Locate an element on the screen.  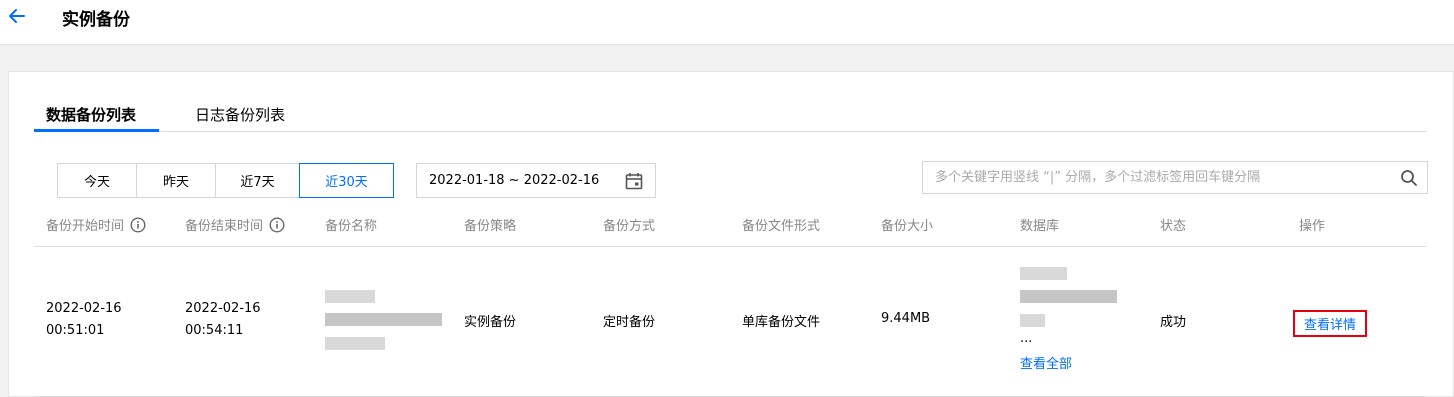
column-backup-file-form: 备份文件形式 is located at coordinates (781, 226).